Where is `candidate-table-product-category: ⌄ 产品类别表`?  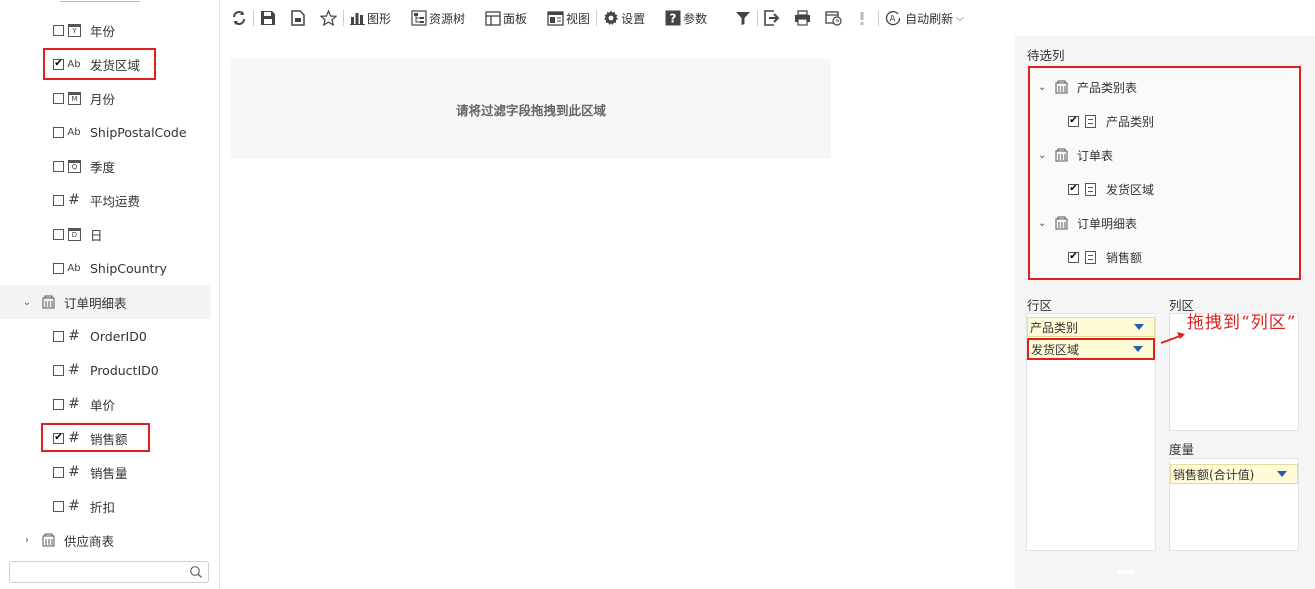 candidate-table-product-category: ⌄ 产品类别表 is located at coordinates (1087, 87).